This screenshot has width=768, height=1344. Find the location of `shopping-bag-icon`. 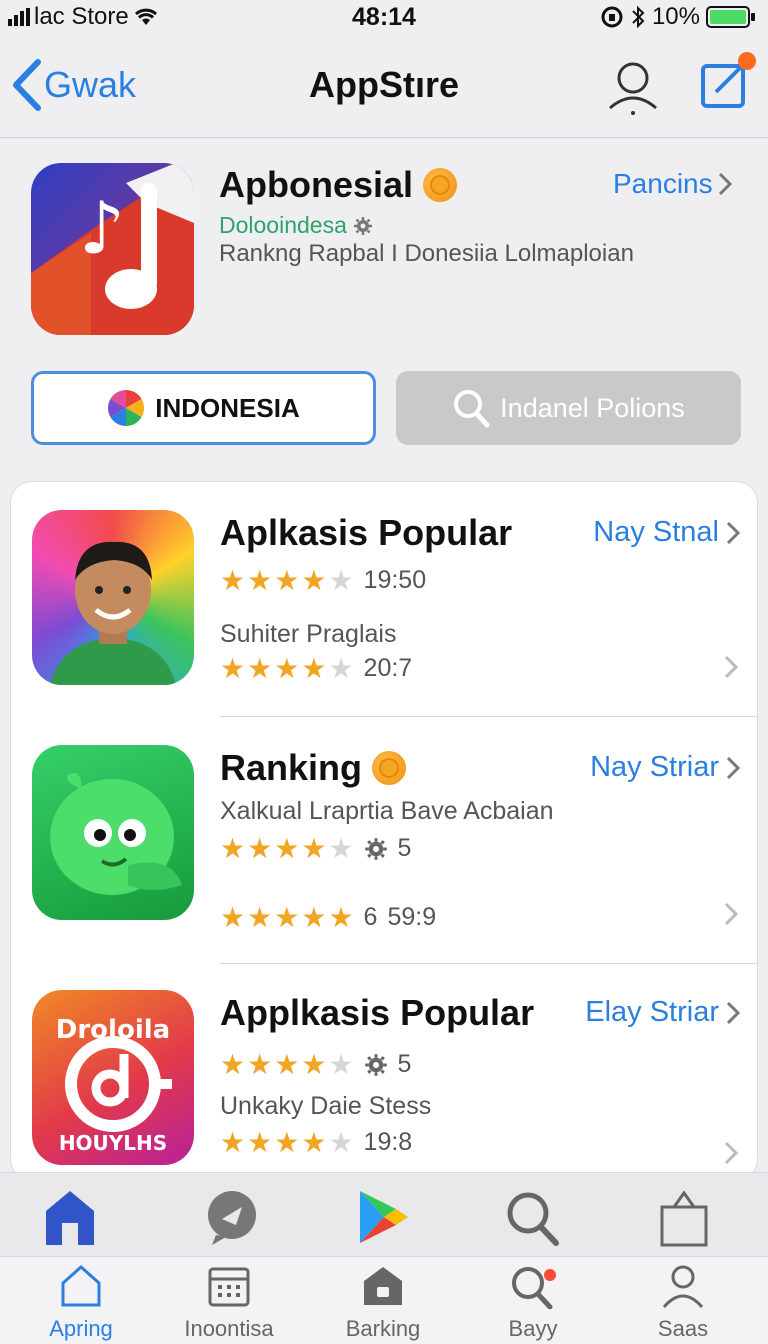

shopping-bag-icon is located at coordinates (684, 1217).